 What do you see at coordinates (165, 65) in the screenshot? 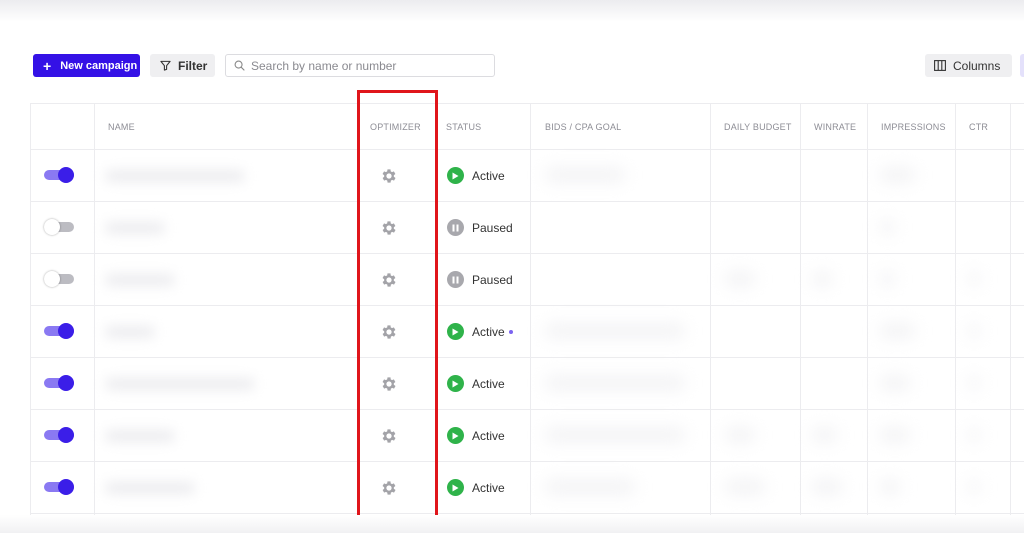
I see `funnel-icon` at bounding box center [165, 65].